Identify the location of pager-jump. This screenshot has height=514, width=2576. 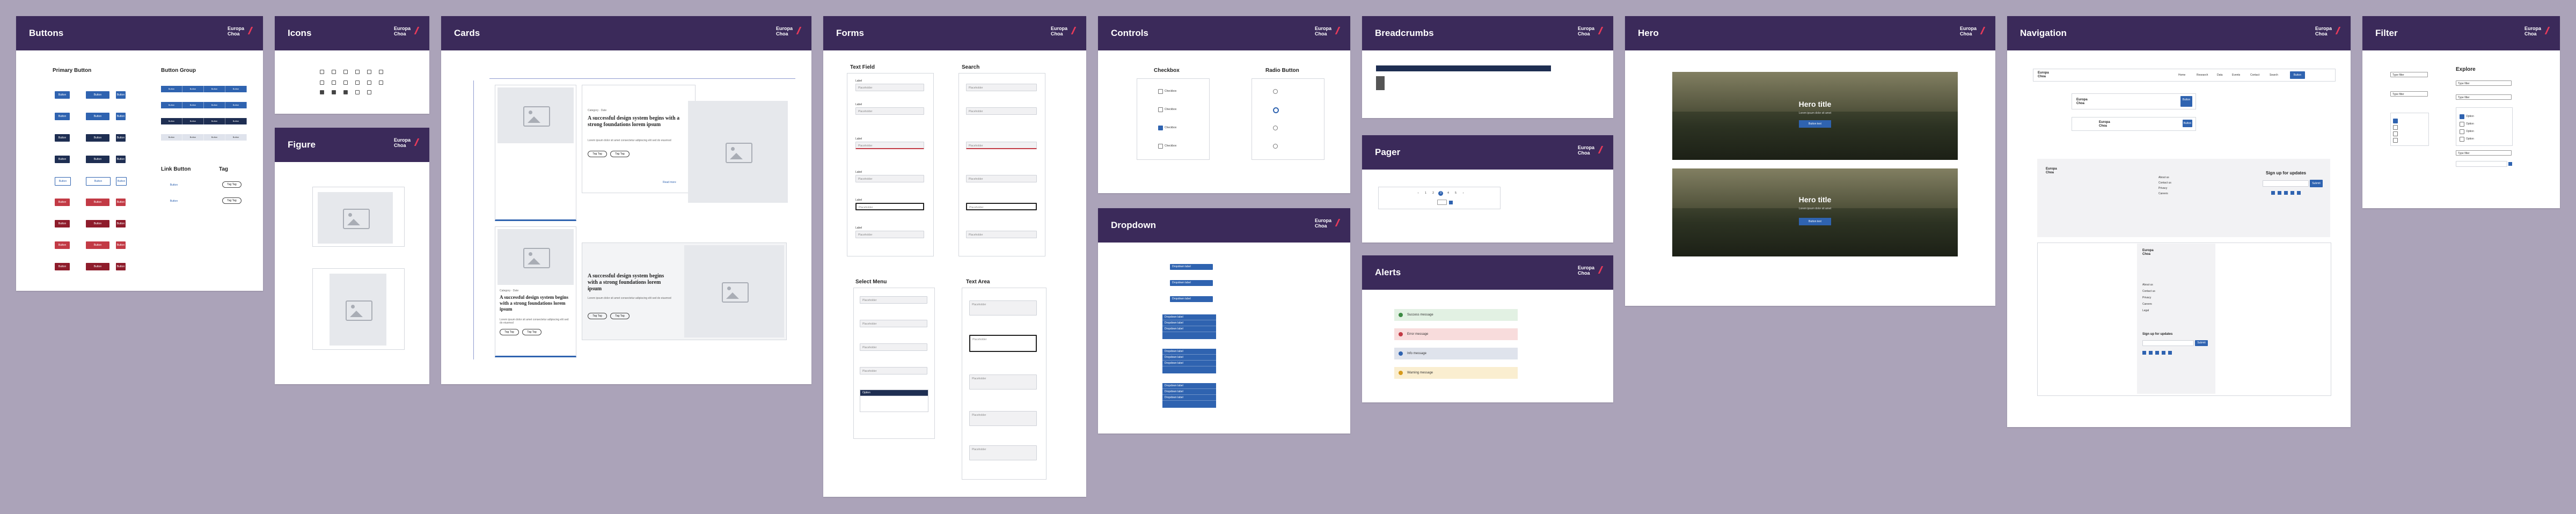
(1451, 202).